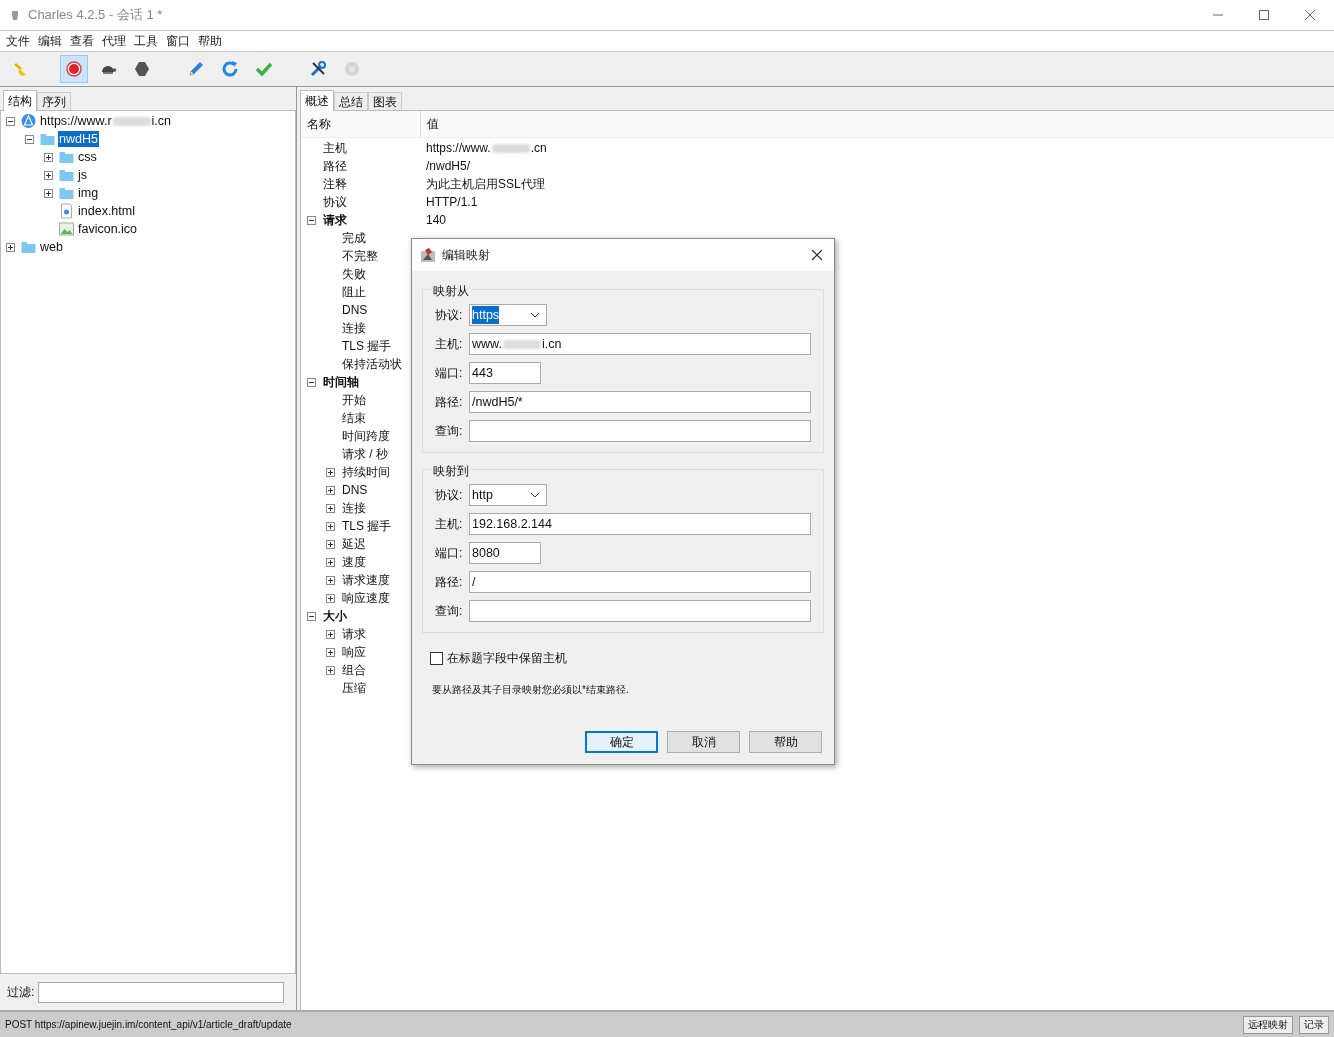 The width and height of the screenshot is (1334, 1037). Describe the element at coordinates (360, 256) in the screenshot. I see `row-name: 不完整` at that location.